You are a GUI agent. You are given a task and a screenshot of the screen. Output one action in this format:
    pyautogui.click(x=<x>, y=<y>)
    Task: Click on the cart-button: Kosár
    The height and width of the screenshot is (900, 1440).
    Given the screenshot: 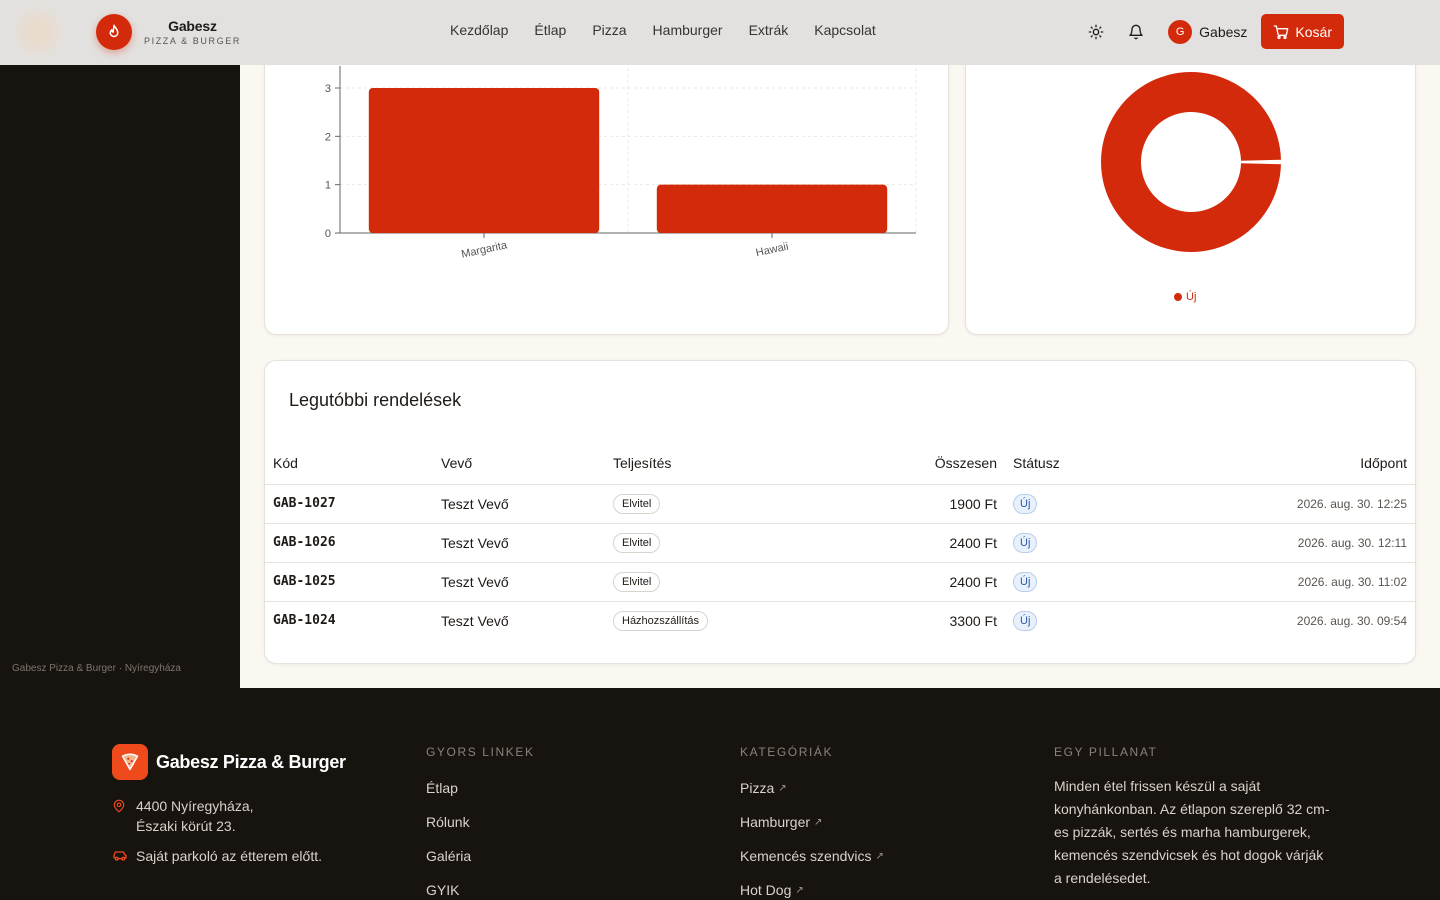 What is the action you would take?
    pyautogui.click(x=1302, y=31)
    